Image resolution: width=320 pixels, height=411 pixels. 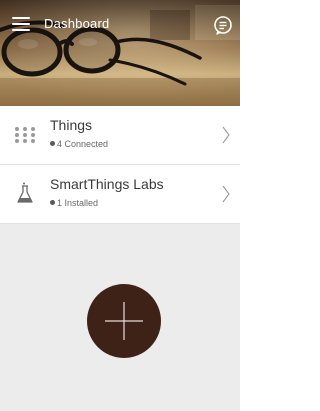 I want to click on flask-icon, so click(x=25, y=192).